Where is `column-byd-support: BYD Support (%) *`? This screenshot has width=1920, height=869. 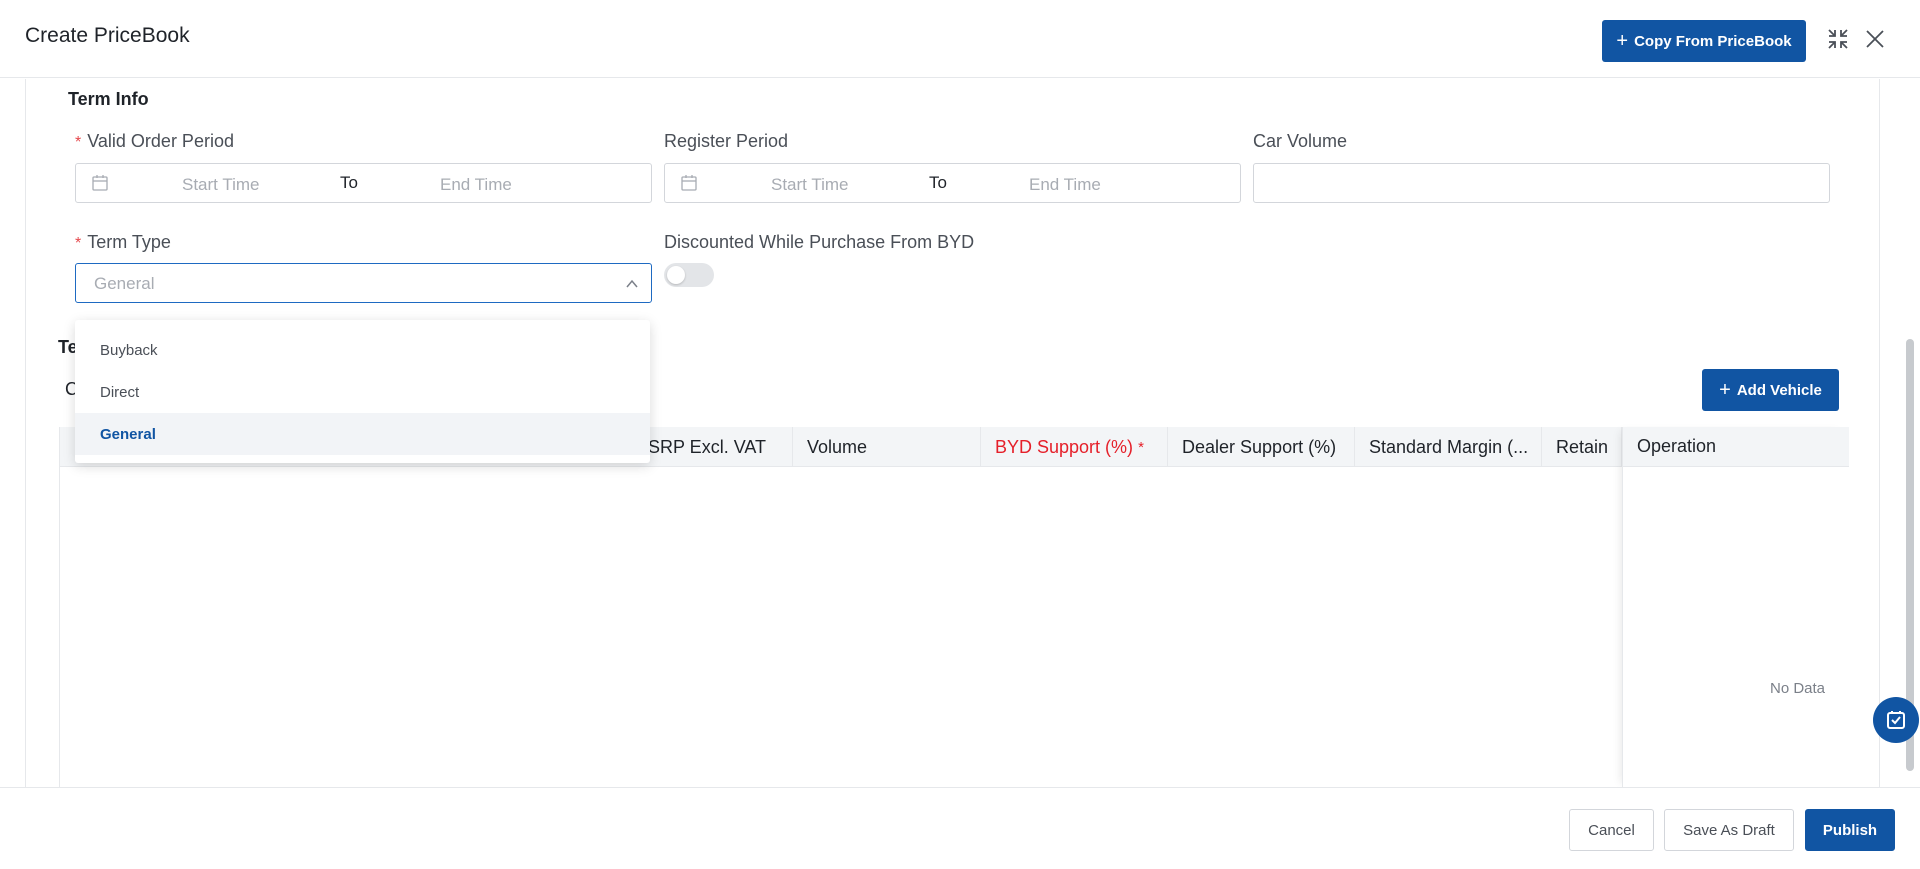
column-byd-support: BYD Support (%) * is located at coordinates (1074, 447).